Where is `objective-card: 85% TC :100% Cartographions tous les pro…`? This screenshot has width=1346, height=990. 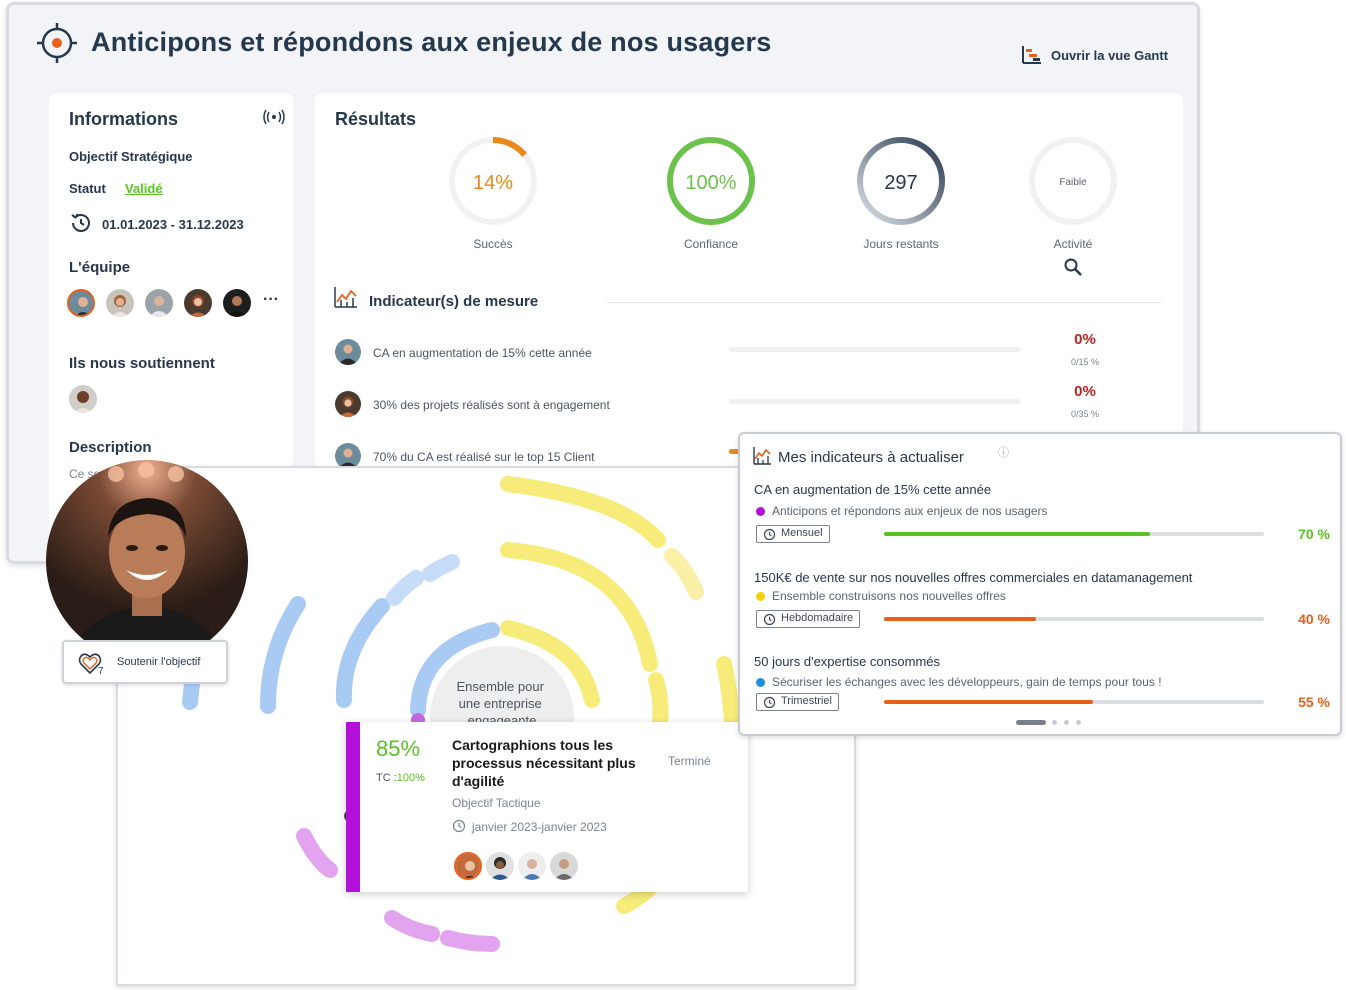 objective-card: 85% TC :100% Cartographions tous les pro… is located at coordinates (547, 807).